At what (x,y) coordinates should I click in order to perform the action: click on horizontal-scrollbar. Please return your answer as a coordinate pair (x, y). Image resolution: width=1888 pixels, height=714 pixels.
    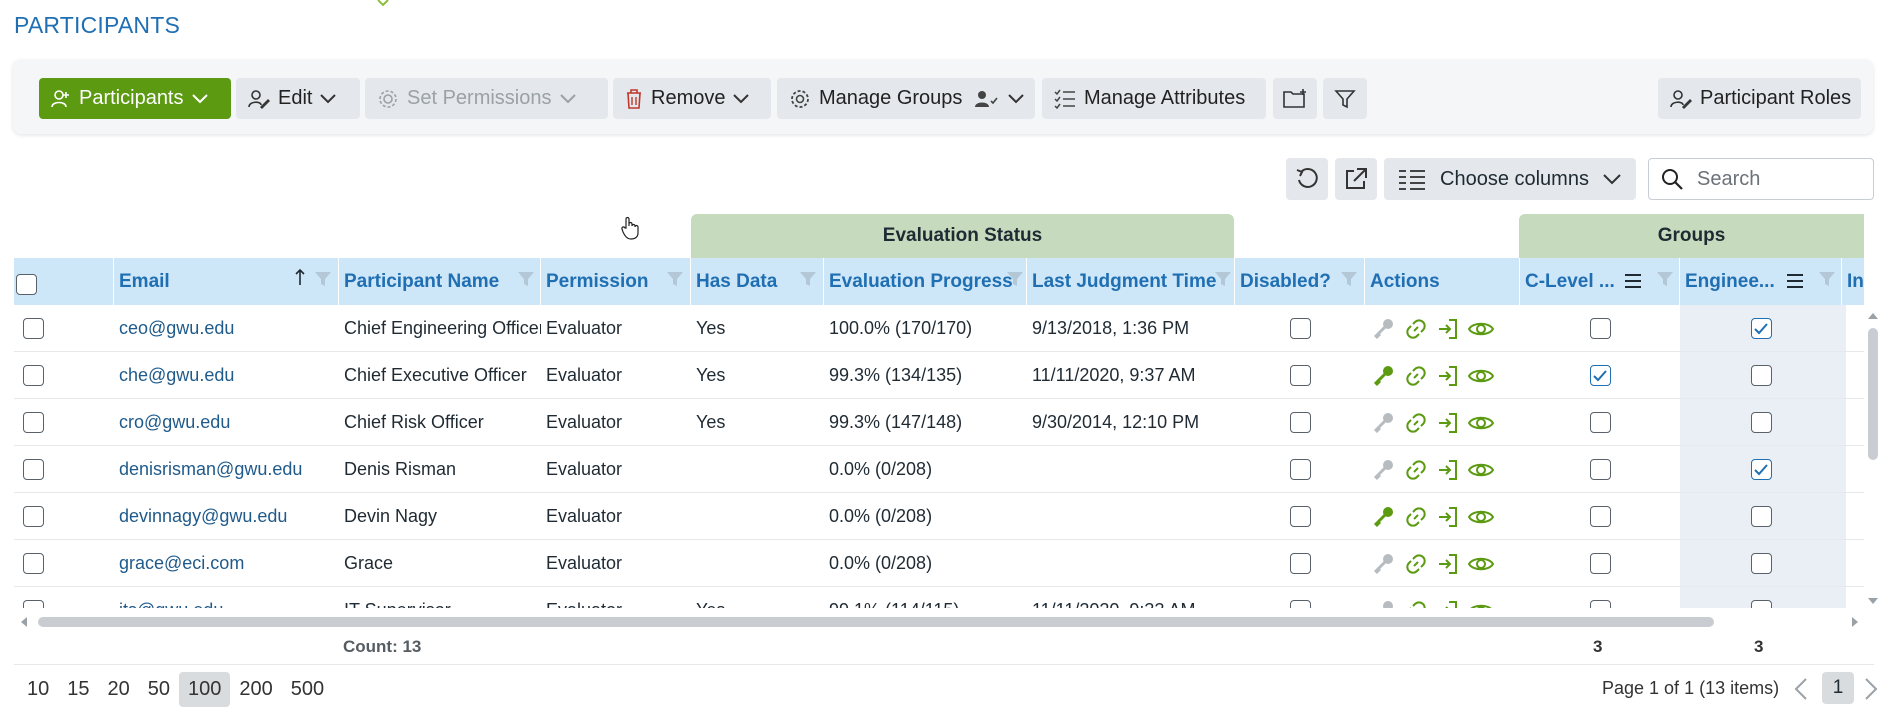
    Looking at the image, I should click on (876, 622).